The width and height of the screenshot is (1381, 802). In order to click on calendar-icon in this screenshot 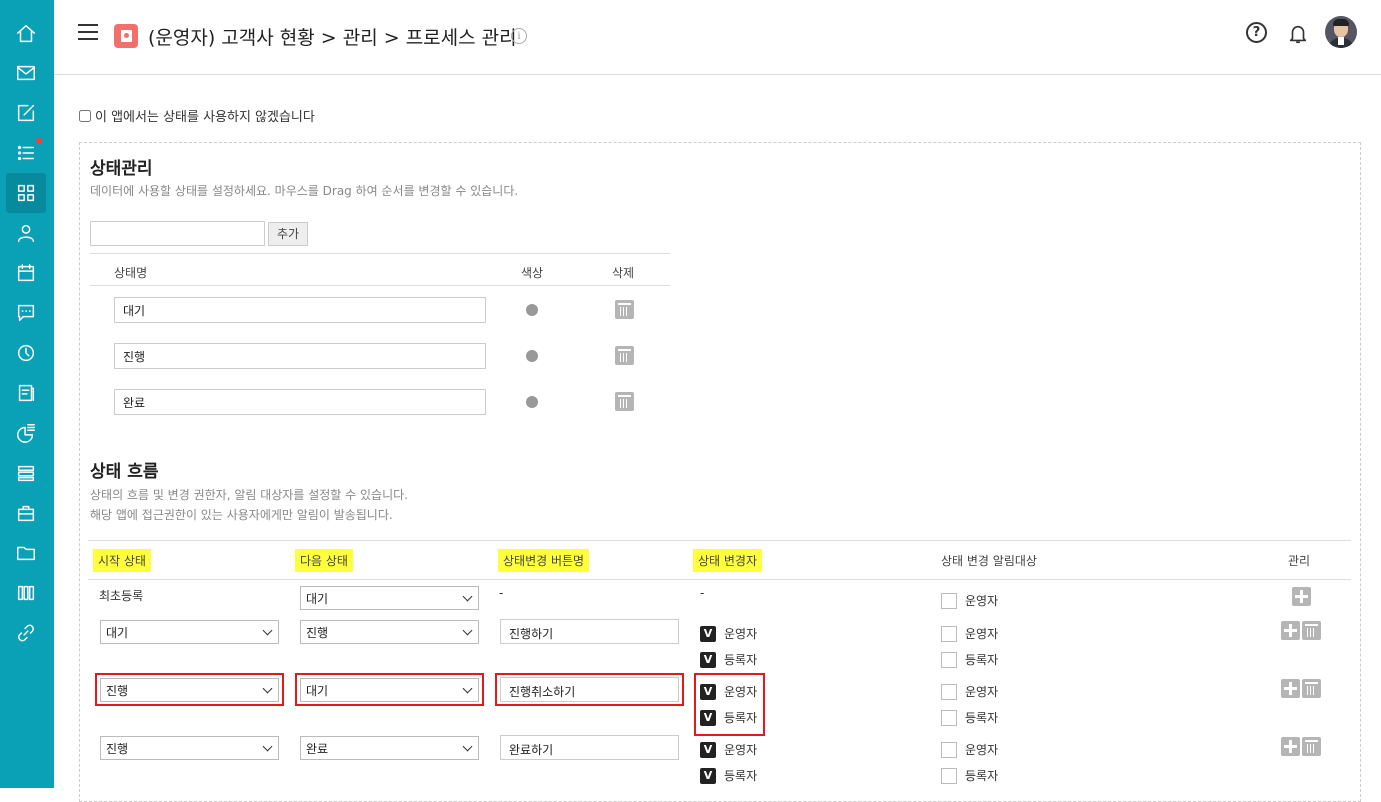, I will do `click(26, 273)`.